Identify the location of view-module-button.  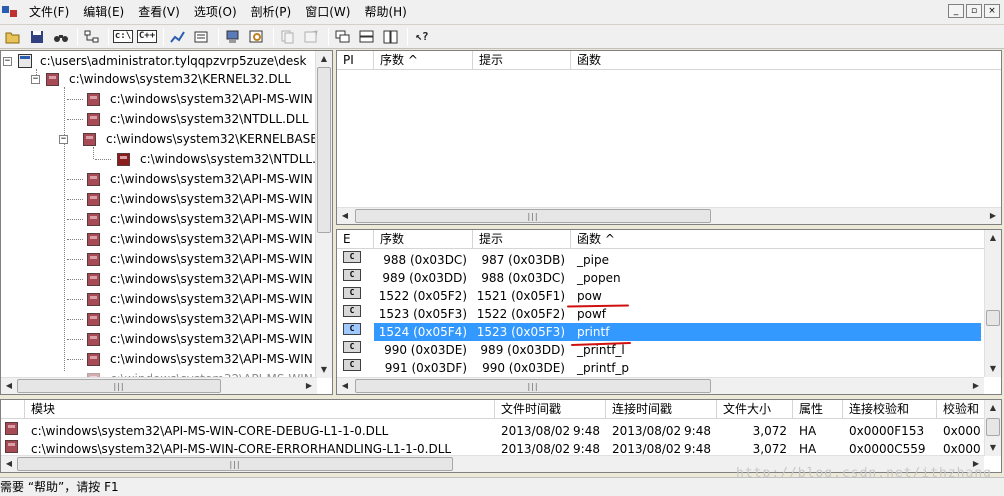
(257, 37).